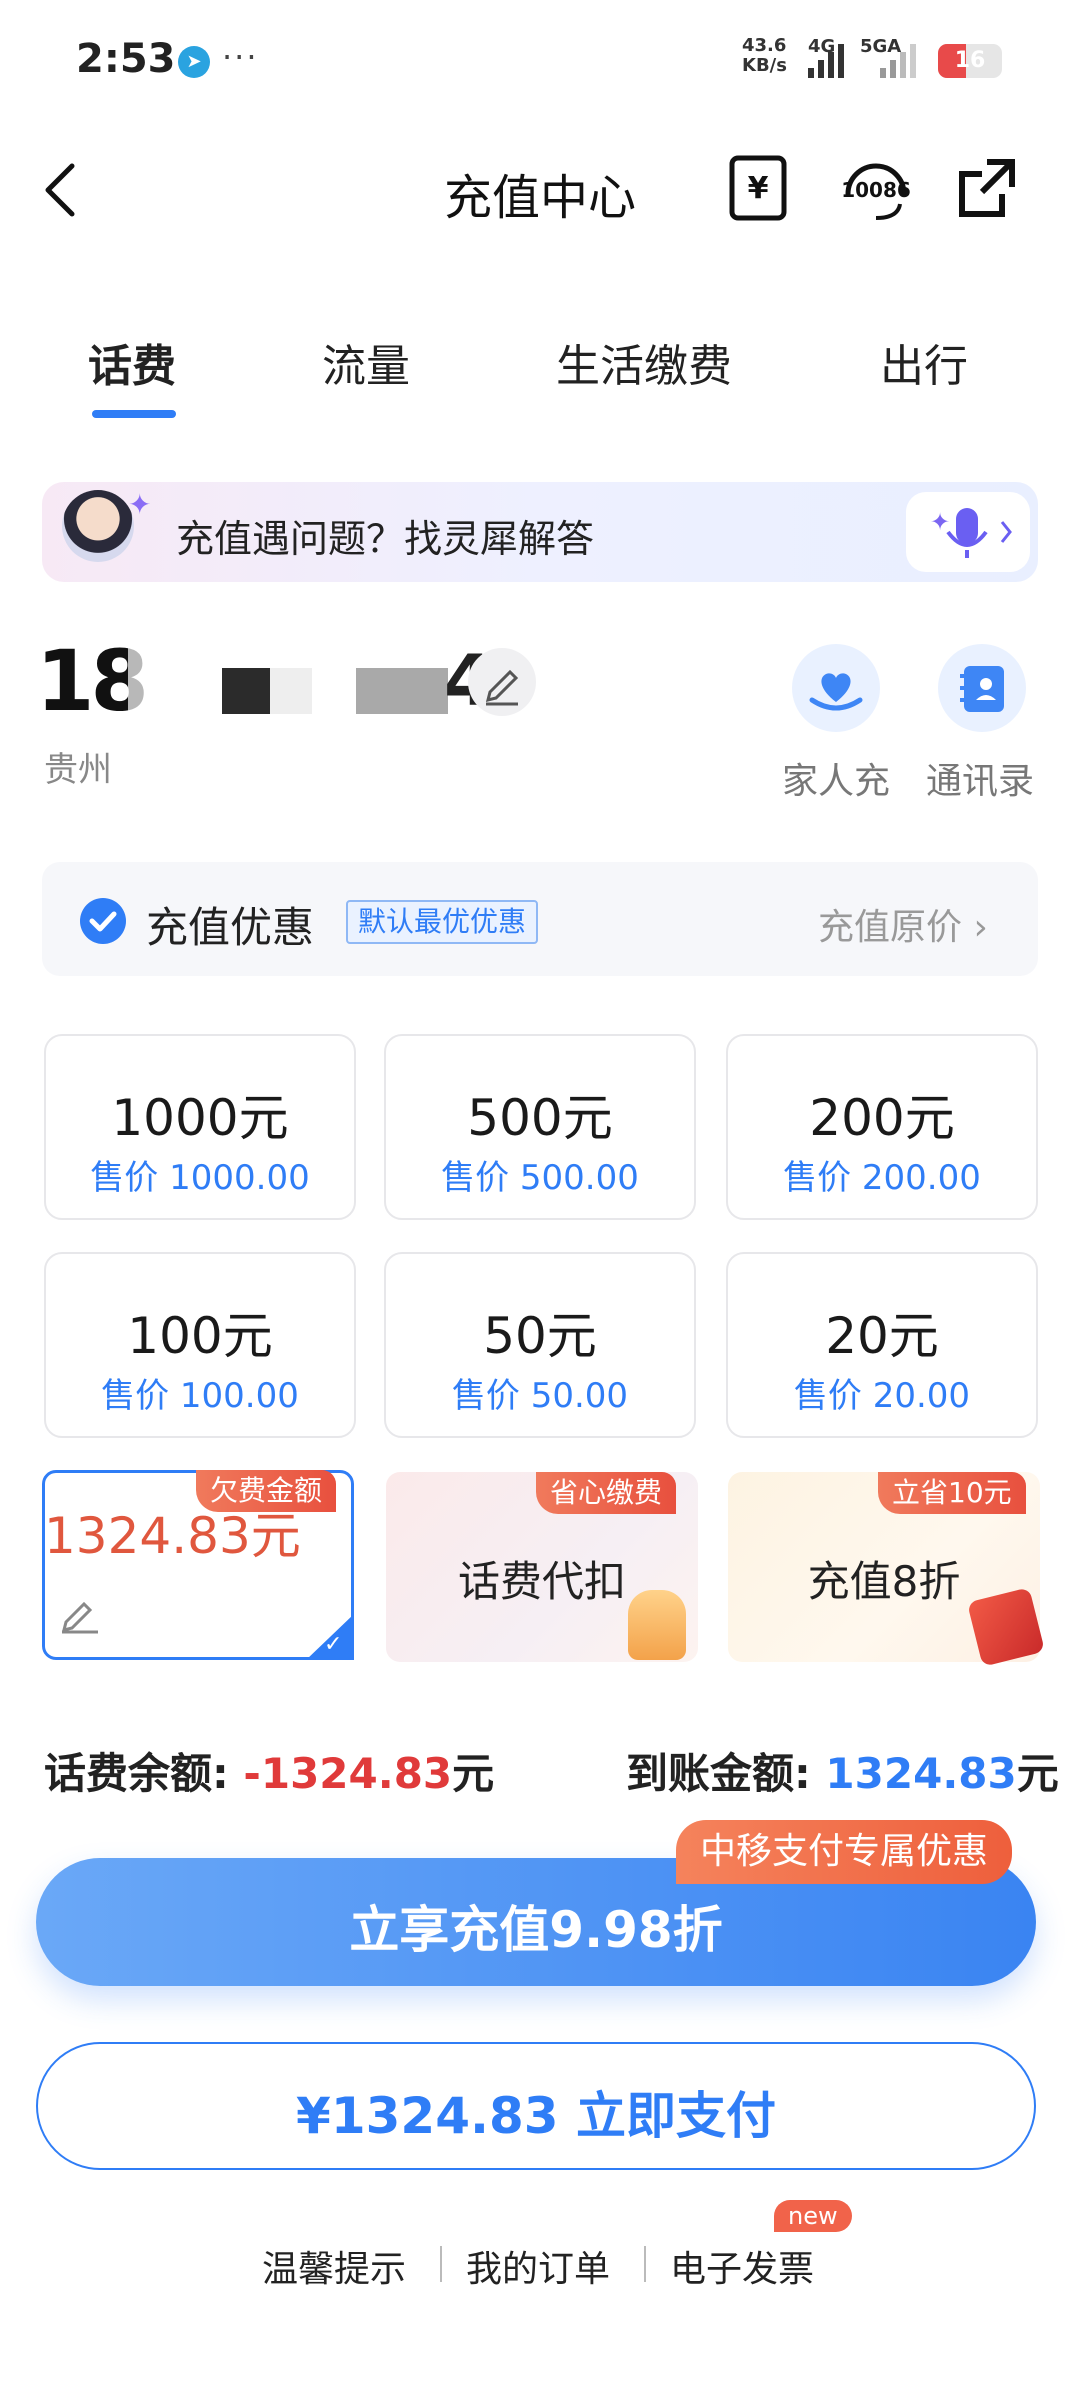 Image resolution: width=1080 pixels, height=2400 pixels. Describe the element at coordinates (657, 1625) in the screenshot. I see `thumbs-up-icon` at that location.